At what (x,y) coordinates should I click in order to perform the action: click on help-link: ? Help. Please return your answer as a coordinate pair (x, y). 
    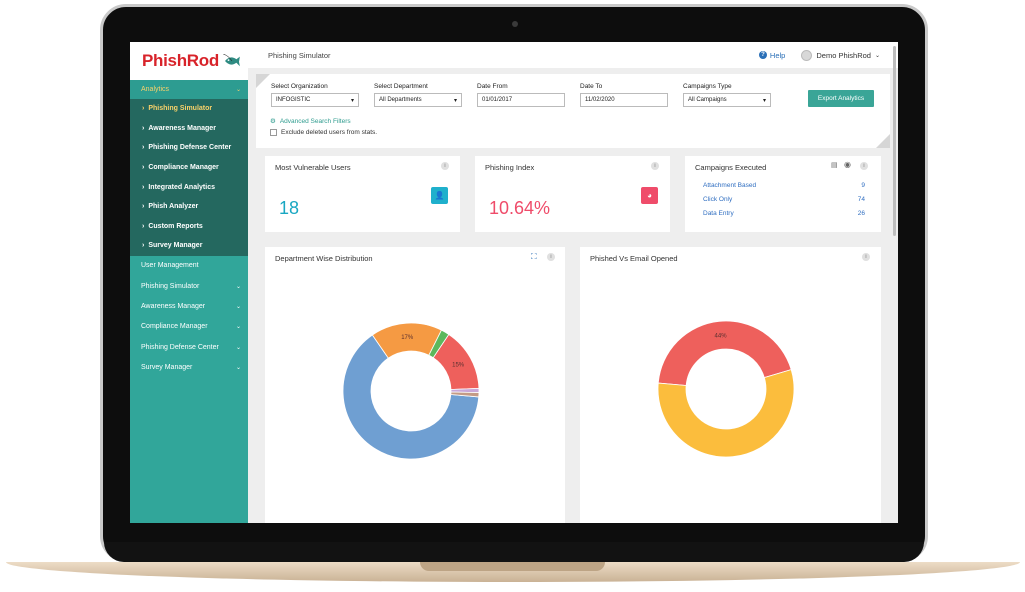
    Looking at the image, I should click on (771, 55).